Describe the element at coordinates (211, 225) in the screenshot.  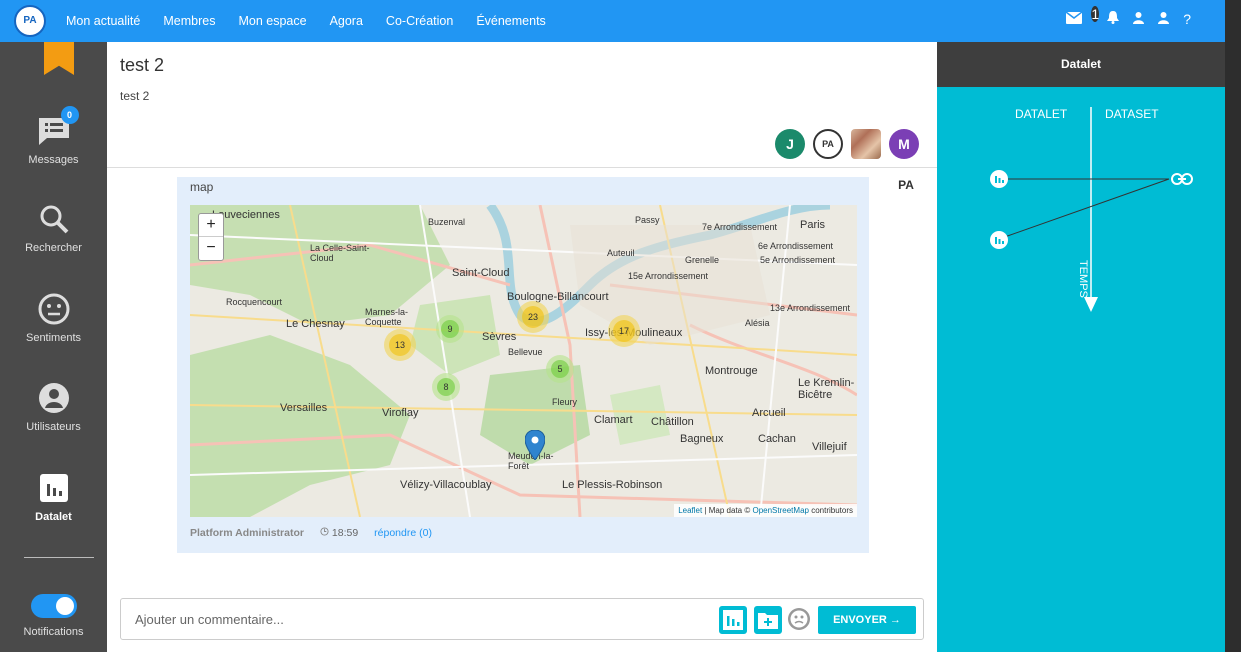
I see `zoom-in-button: +` at that location.